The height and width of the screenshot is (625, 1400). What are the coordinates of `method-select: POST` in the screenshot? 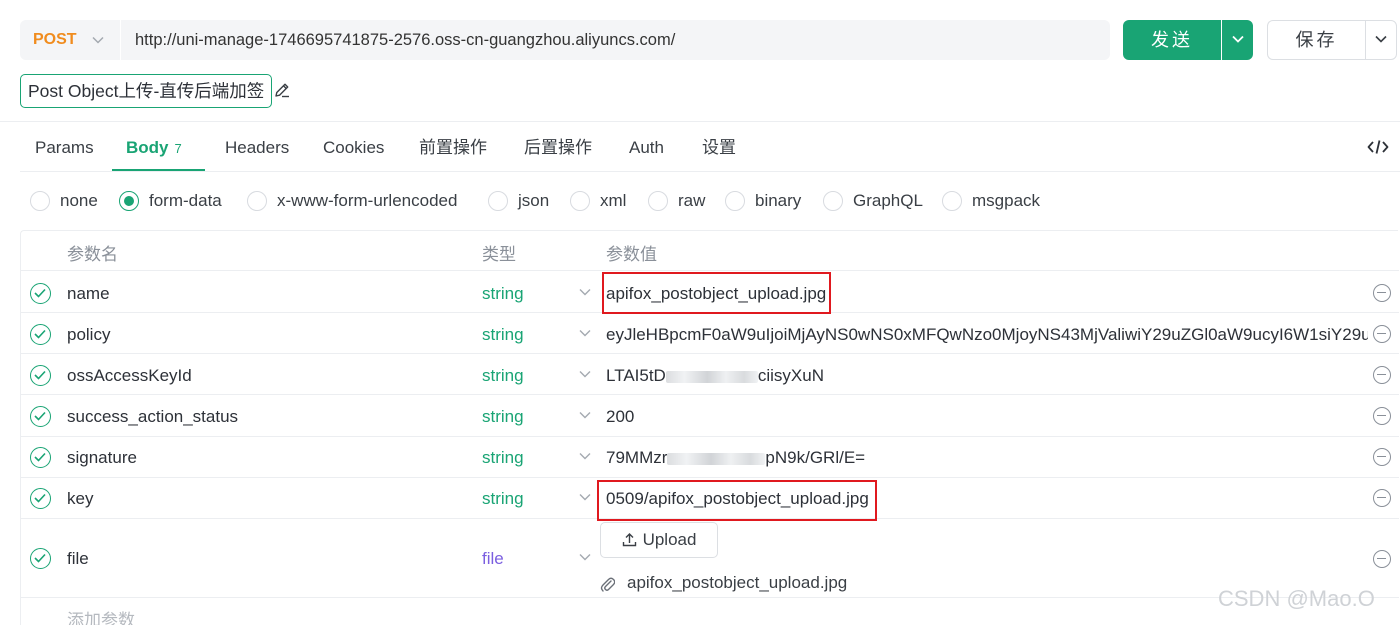 It's located at (55, 40).